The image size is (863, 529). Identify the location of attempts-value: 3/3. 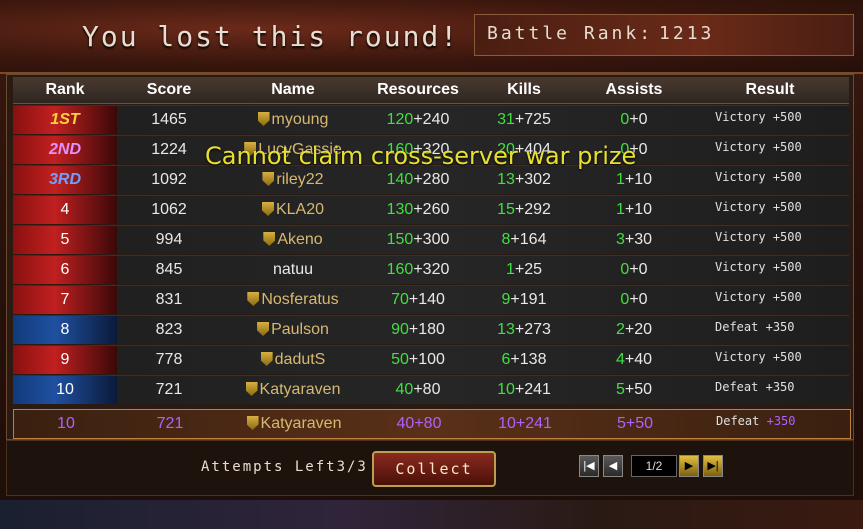
(352, 467).